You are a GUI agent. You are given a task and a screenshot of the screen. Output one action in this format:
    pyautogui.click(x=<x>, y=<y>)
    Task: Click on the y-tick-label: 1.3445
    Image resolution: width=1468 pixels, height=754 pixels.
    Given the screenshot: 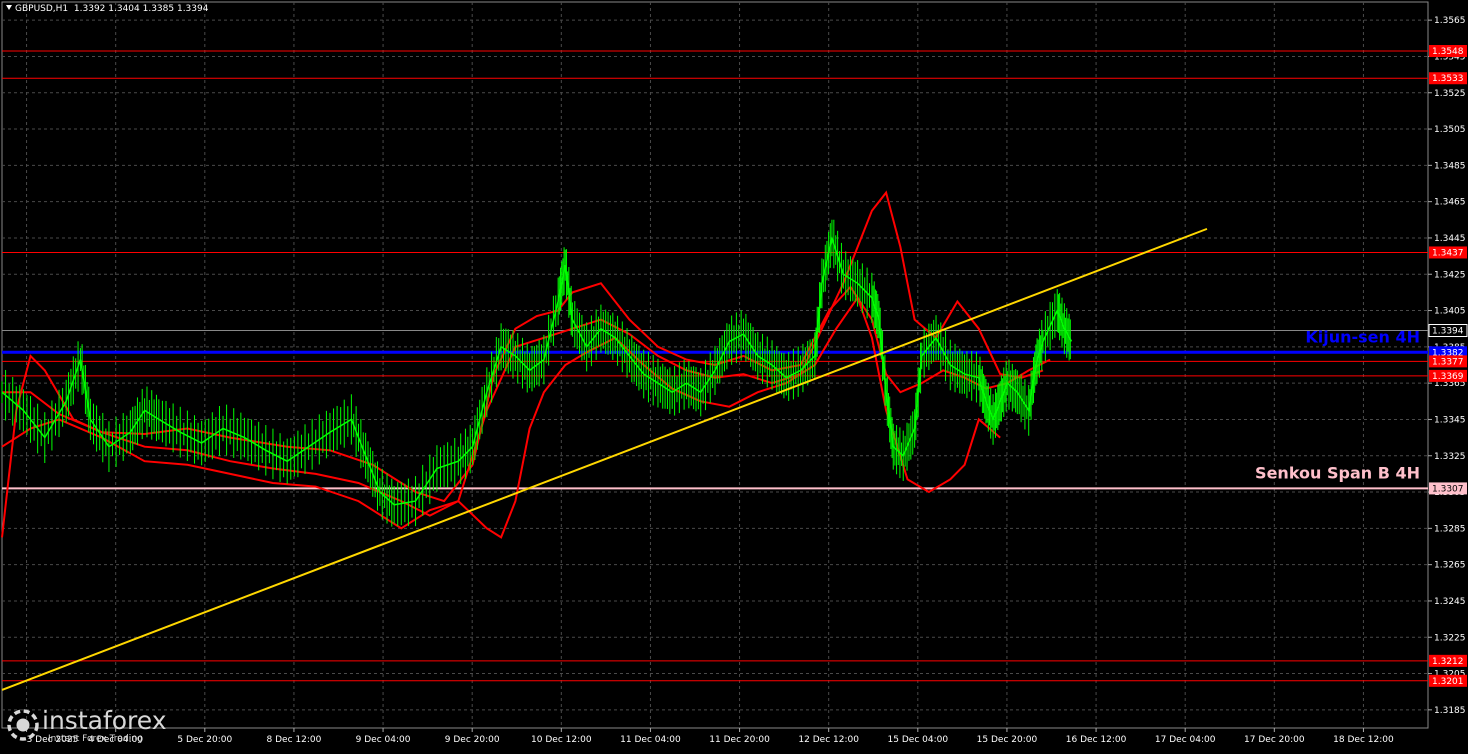 What is the action you would take?
    pyautogui.click(x=1450, y=239)
    